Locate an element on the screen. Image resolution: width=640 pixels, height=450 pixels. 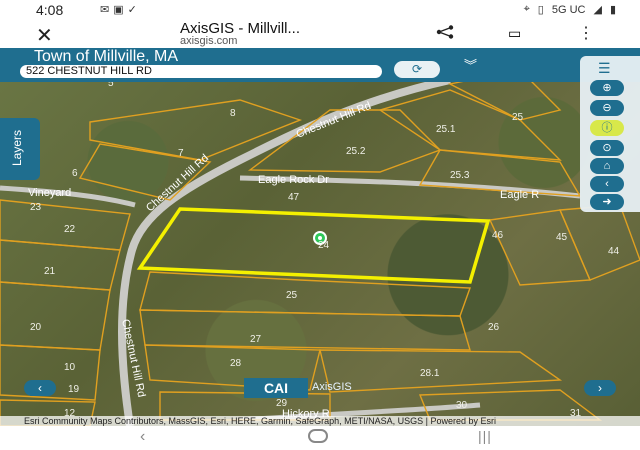
system-icons: ⌖ ▯ 5G UC ◢ ▮ is located at coordinates (570, 9).